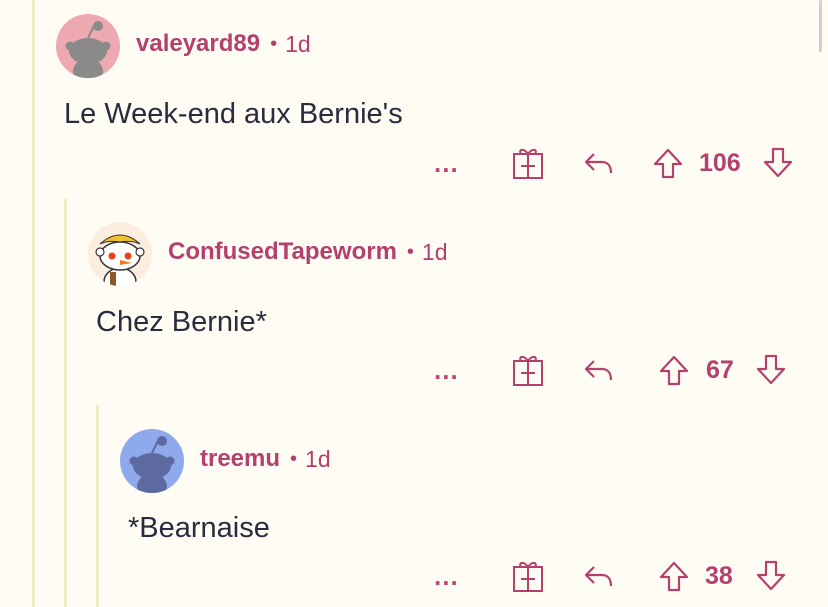 Image resolution: width=828 pixels, height=607 pixels. I want to click on avatar-custom-snoo, so click(120, 254).